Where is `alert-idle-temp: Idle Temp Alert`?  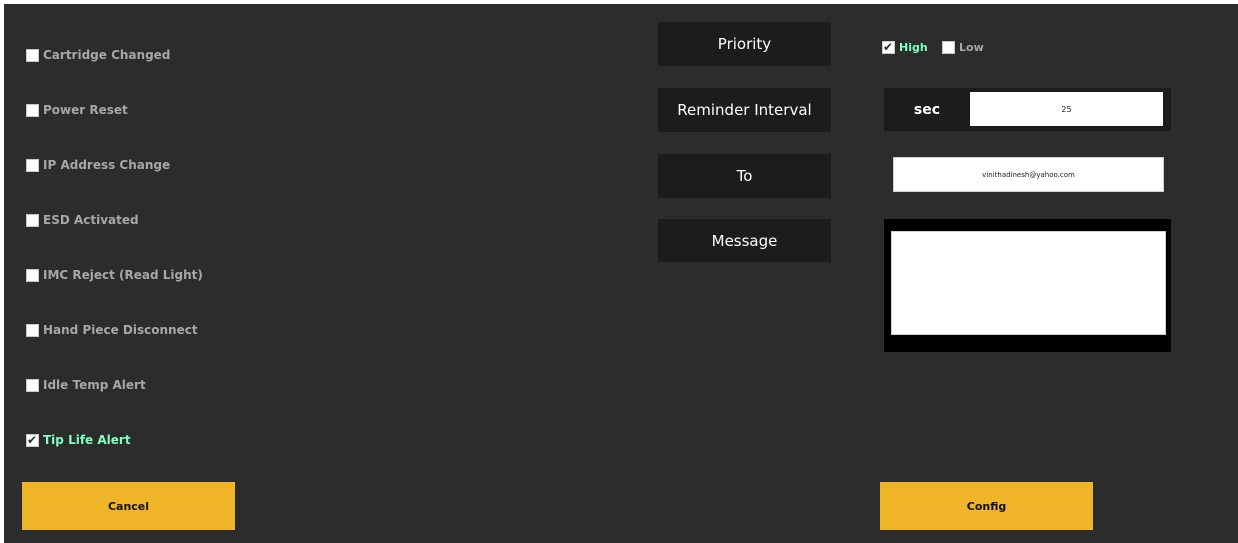 alert-idle-temp: Idle Temp Alert is located at coordinates (86, 385).